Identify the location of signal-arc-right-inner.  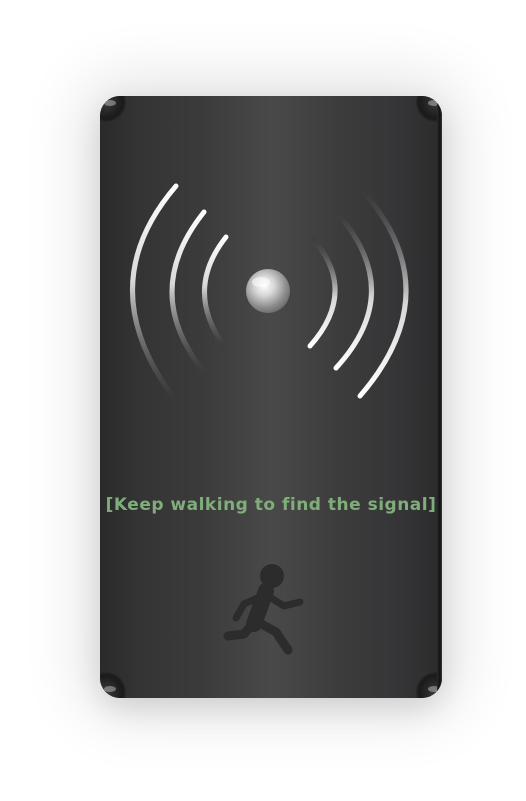
(322, 293).